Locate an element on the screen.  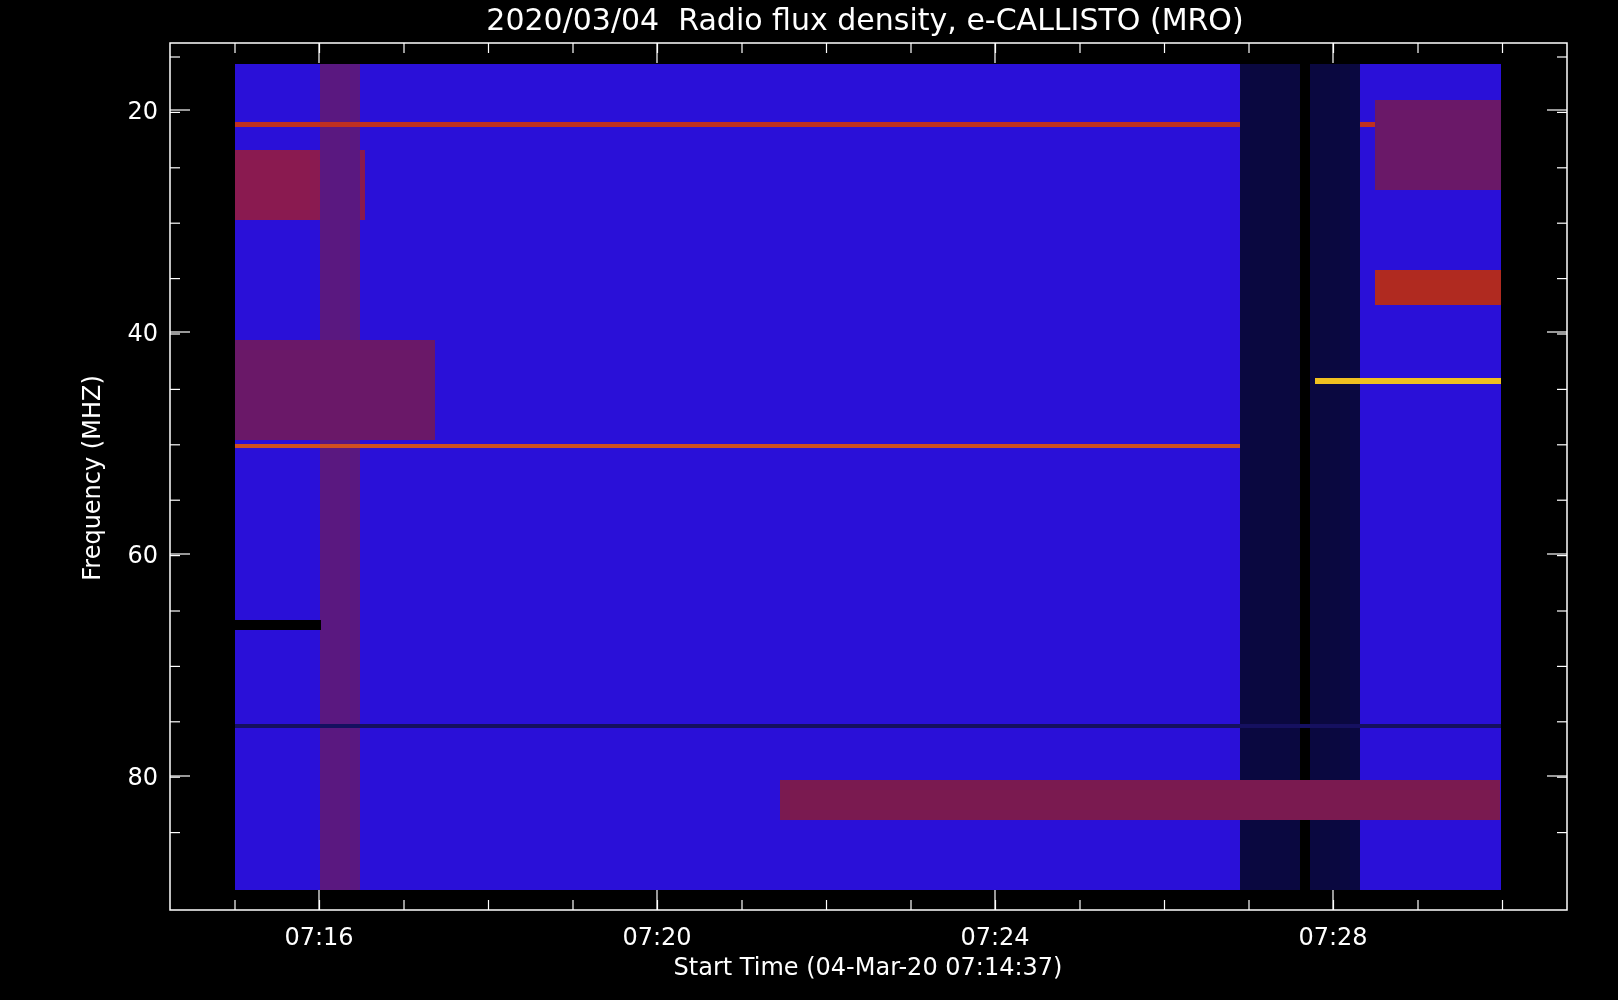
x-axis-label: Start Time (04-Mar-20 07:14:37) is located at coordinates (868, 967).